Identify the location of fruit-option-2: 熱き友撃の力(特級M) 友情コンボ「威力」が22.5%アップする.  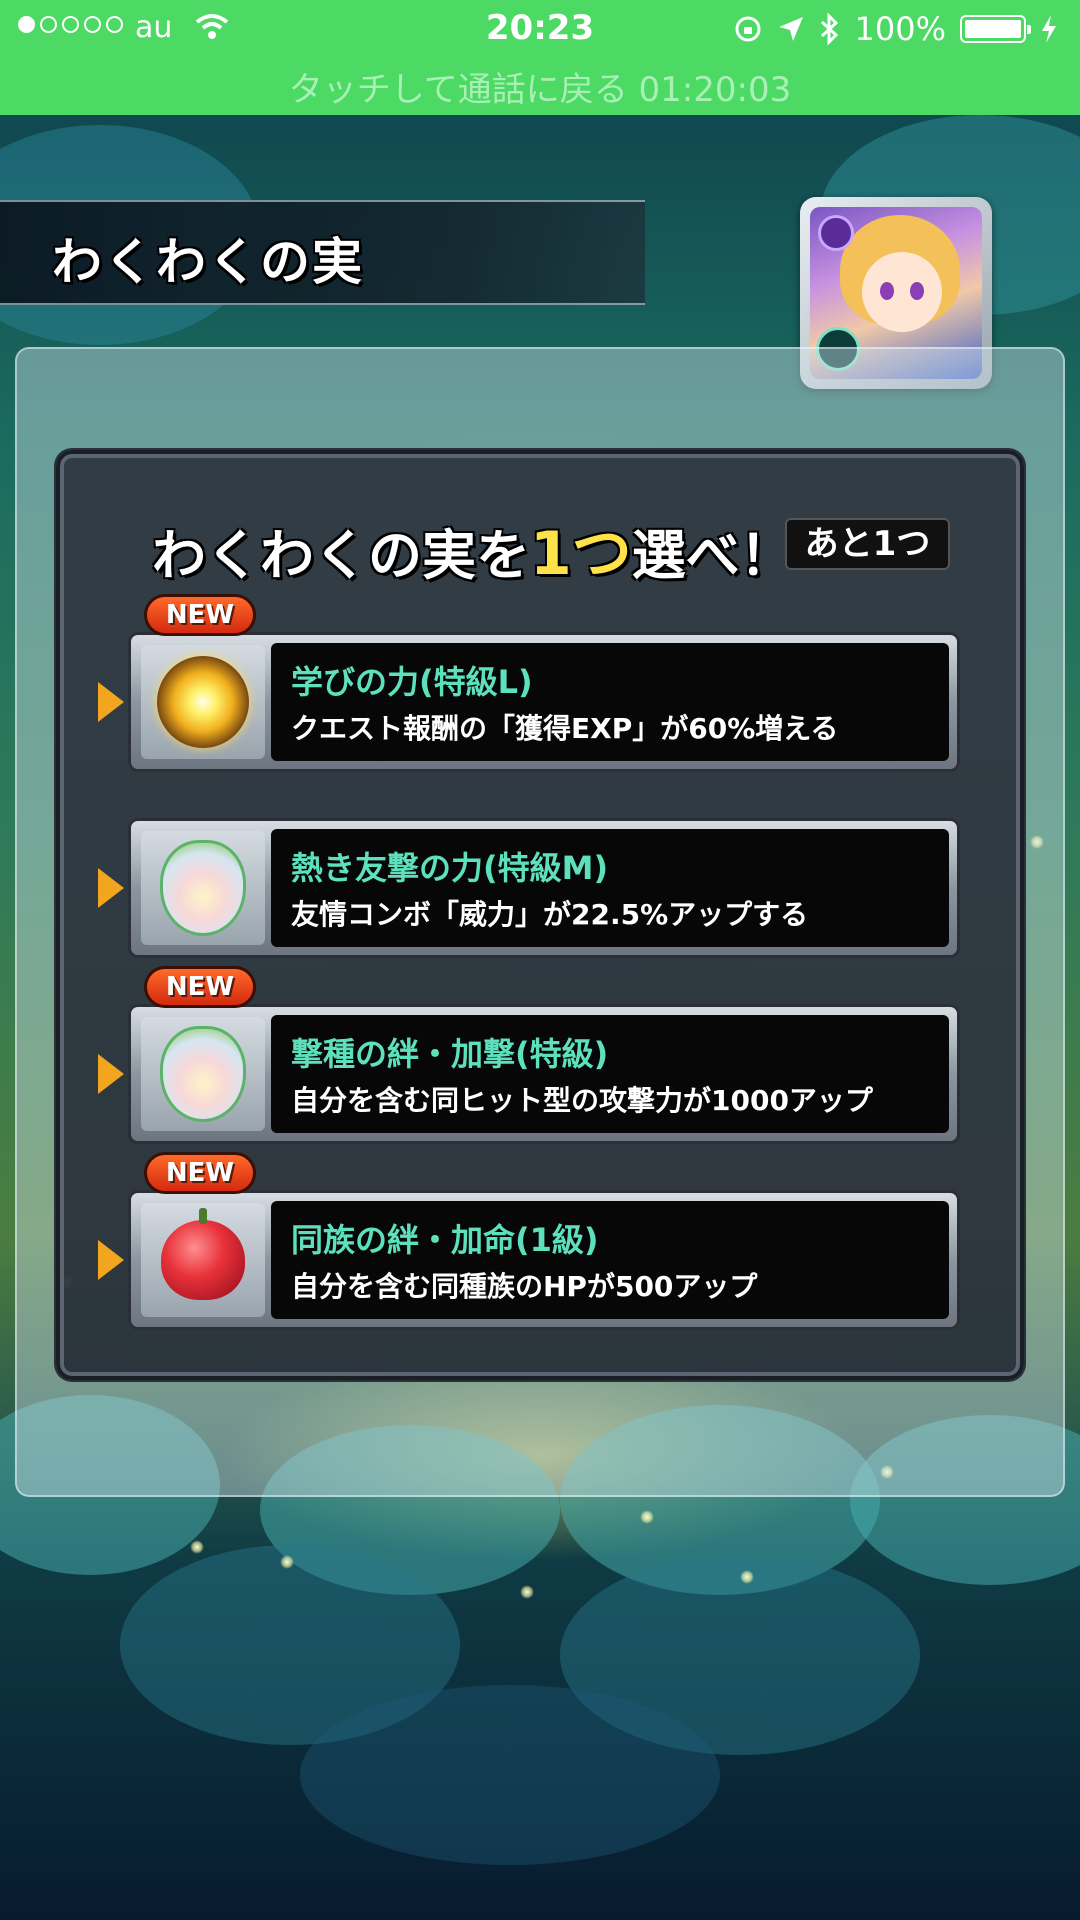
(529, 888).